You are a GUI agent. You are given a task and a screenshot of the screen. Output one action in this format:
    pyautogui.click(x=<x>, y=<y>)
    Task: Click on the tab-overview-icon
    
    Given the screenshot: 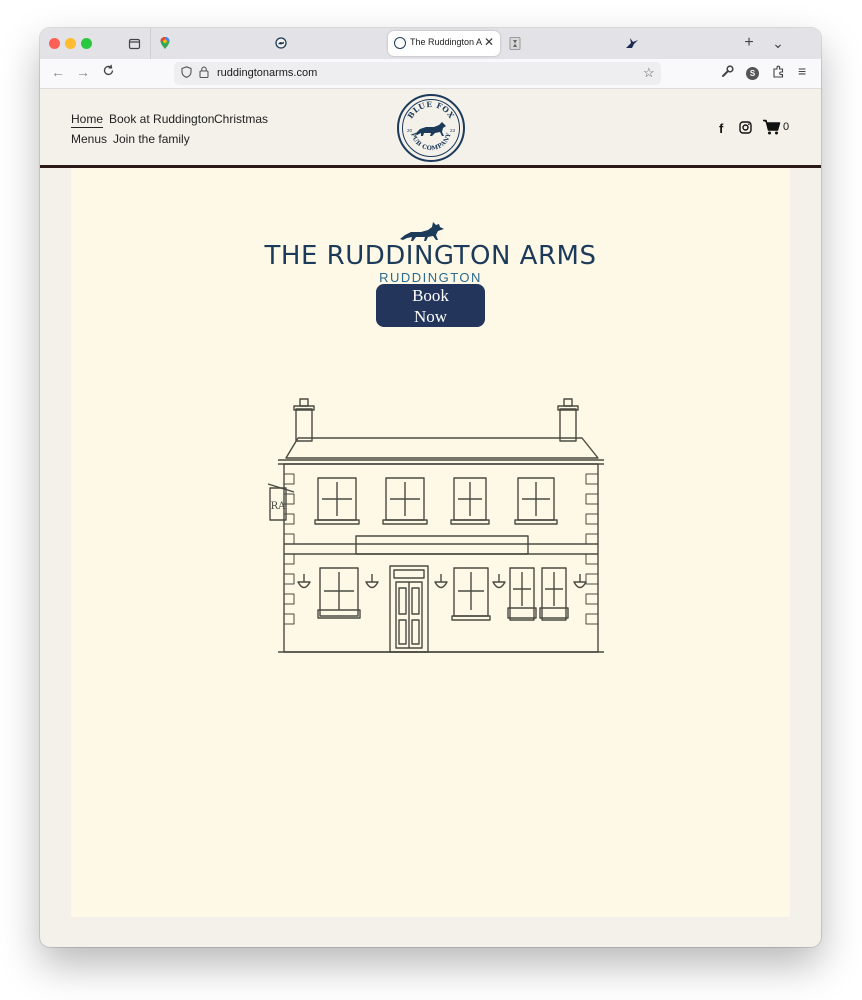 What is the action you would take?
    pyautogui.click(x=134, y=43)
    